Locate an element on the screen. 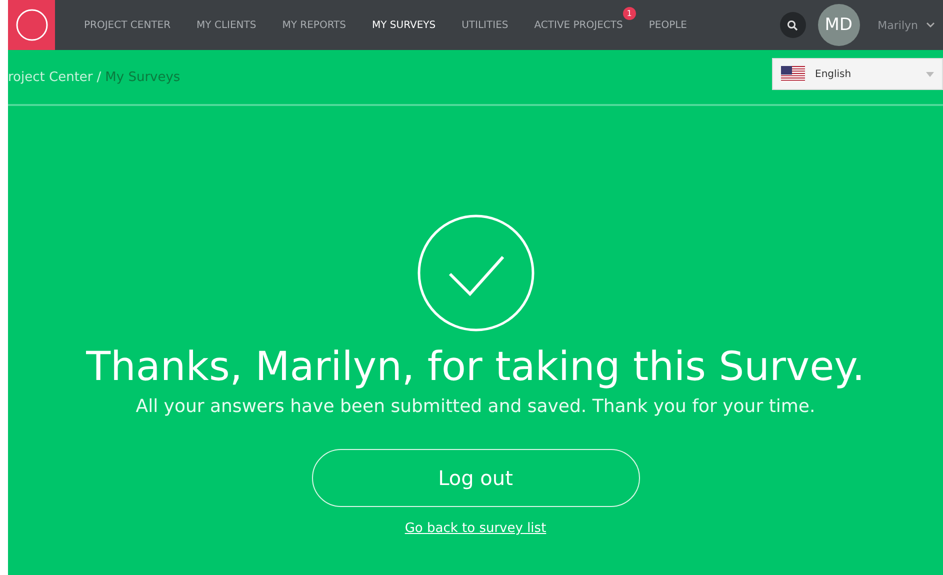 This screenshot has height=575, width=943. user-avatar: MD is located at coordinates (839, 25).